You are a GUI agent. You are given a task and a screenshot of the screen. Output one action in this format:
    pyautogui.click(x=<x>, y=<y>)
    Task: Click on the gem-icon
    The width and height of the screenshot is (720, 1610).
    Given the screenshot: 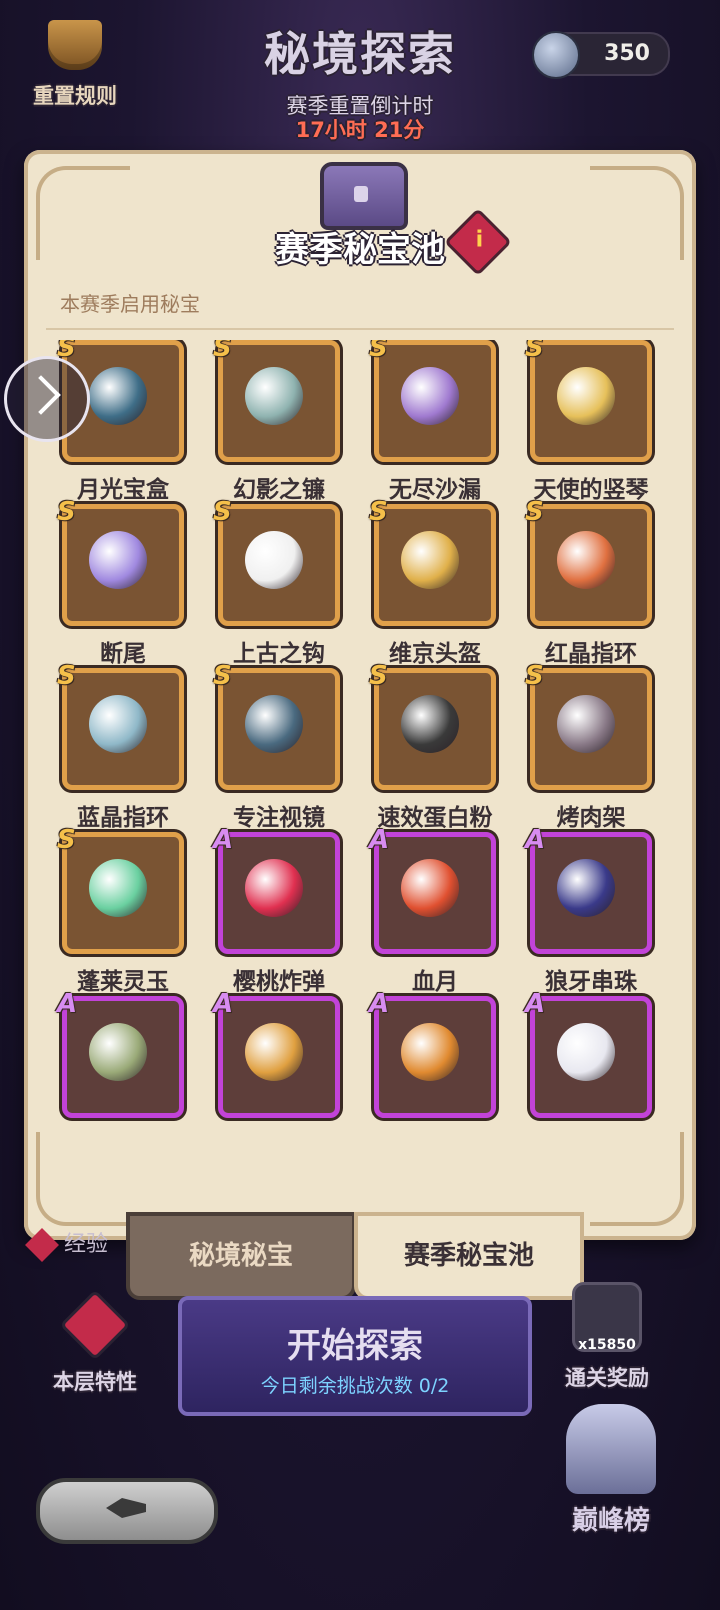 What is the action you would take?
    pyautogui.click(x=556, y=55)
    